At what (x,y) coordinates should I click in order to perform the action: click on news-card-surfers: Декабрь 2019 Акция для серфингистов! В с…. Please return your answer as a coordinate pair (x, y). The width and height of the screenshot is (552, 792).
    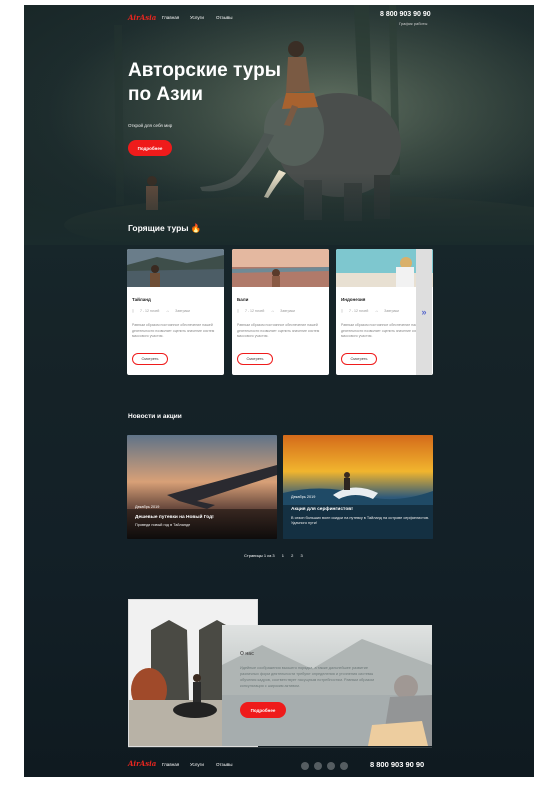
    Looking at the image, I should click on (358, 487).